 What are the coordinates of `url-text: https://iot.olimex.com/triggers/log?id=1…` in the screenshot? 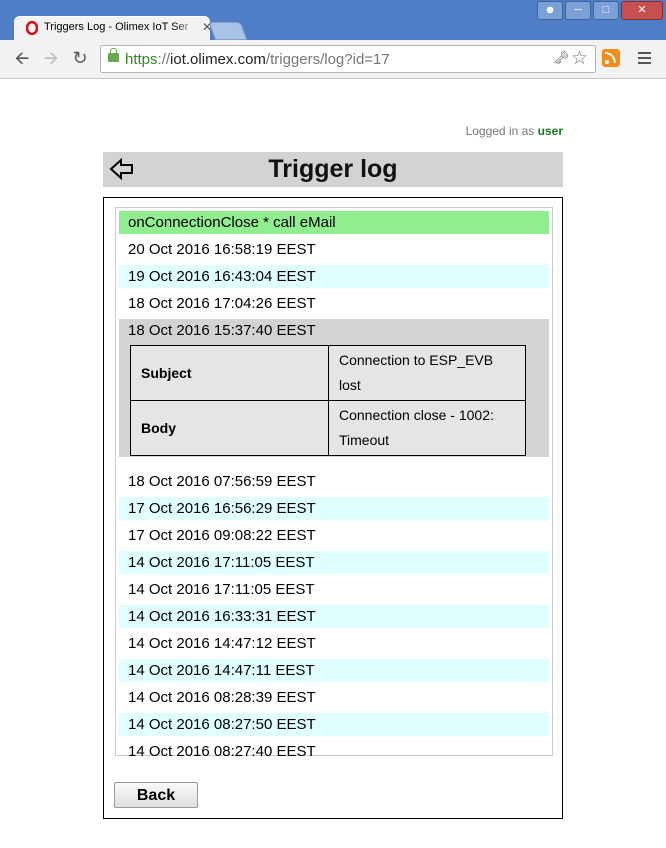 It's located at (257, 59).